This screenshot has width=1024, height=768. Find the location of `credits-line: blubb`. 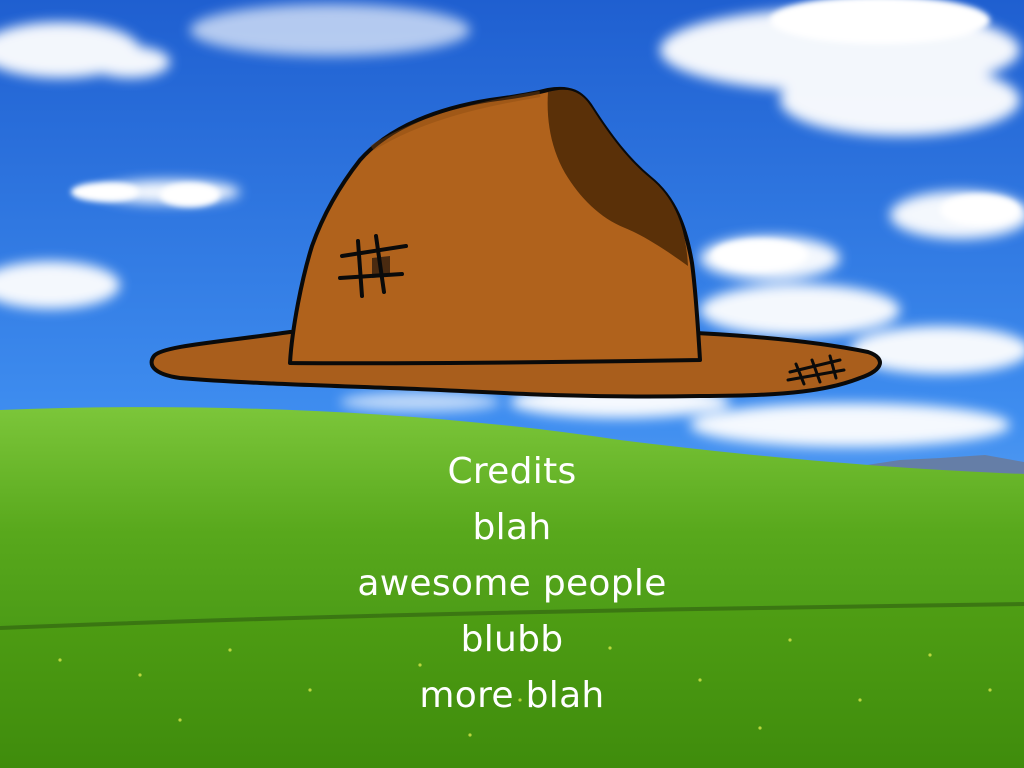

credits-line: blubb is located at coordinates (512, 639).